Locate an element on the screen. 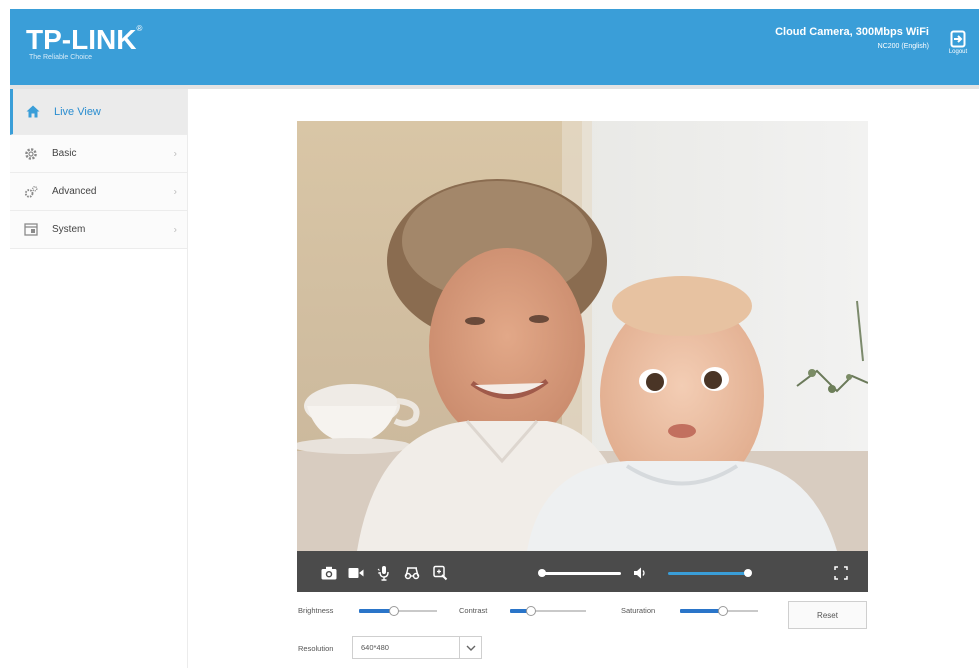 The image size is (979, 668). brightness-label: Brightness is located at coordinates (316, 610).